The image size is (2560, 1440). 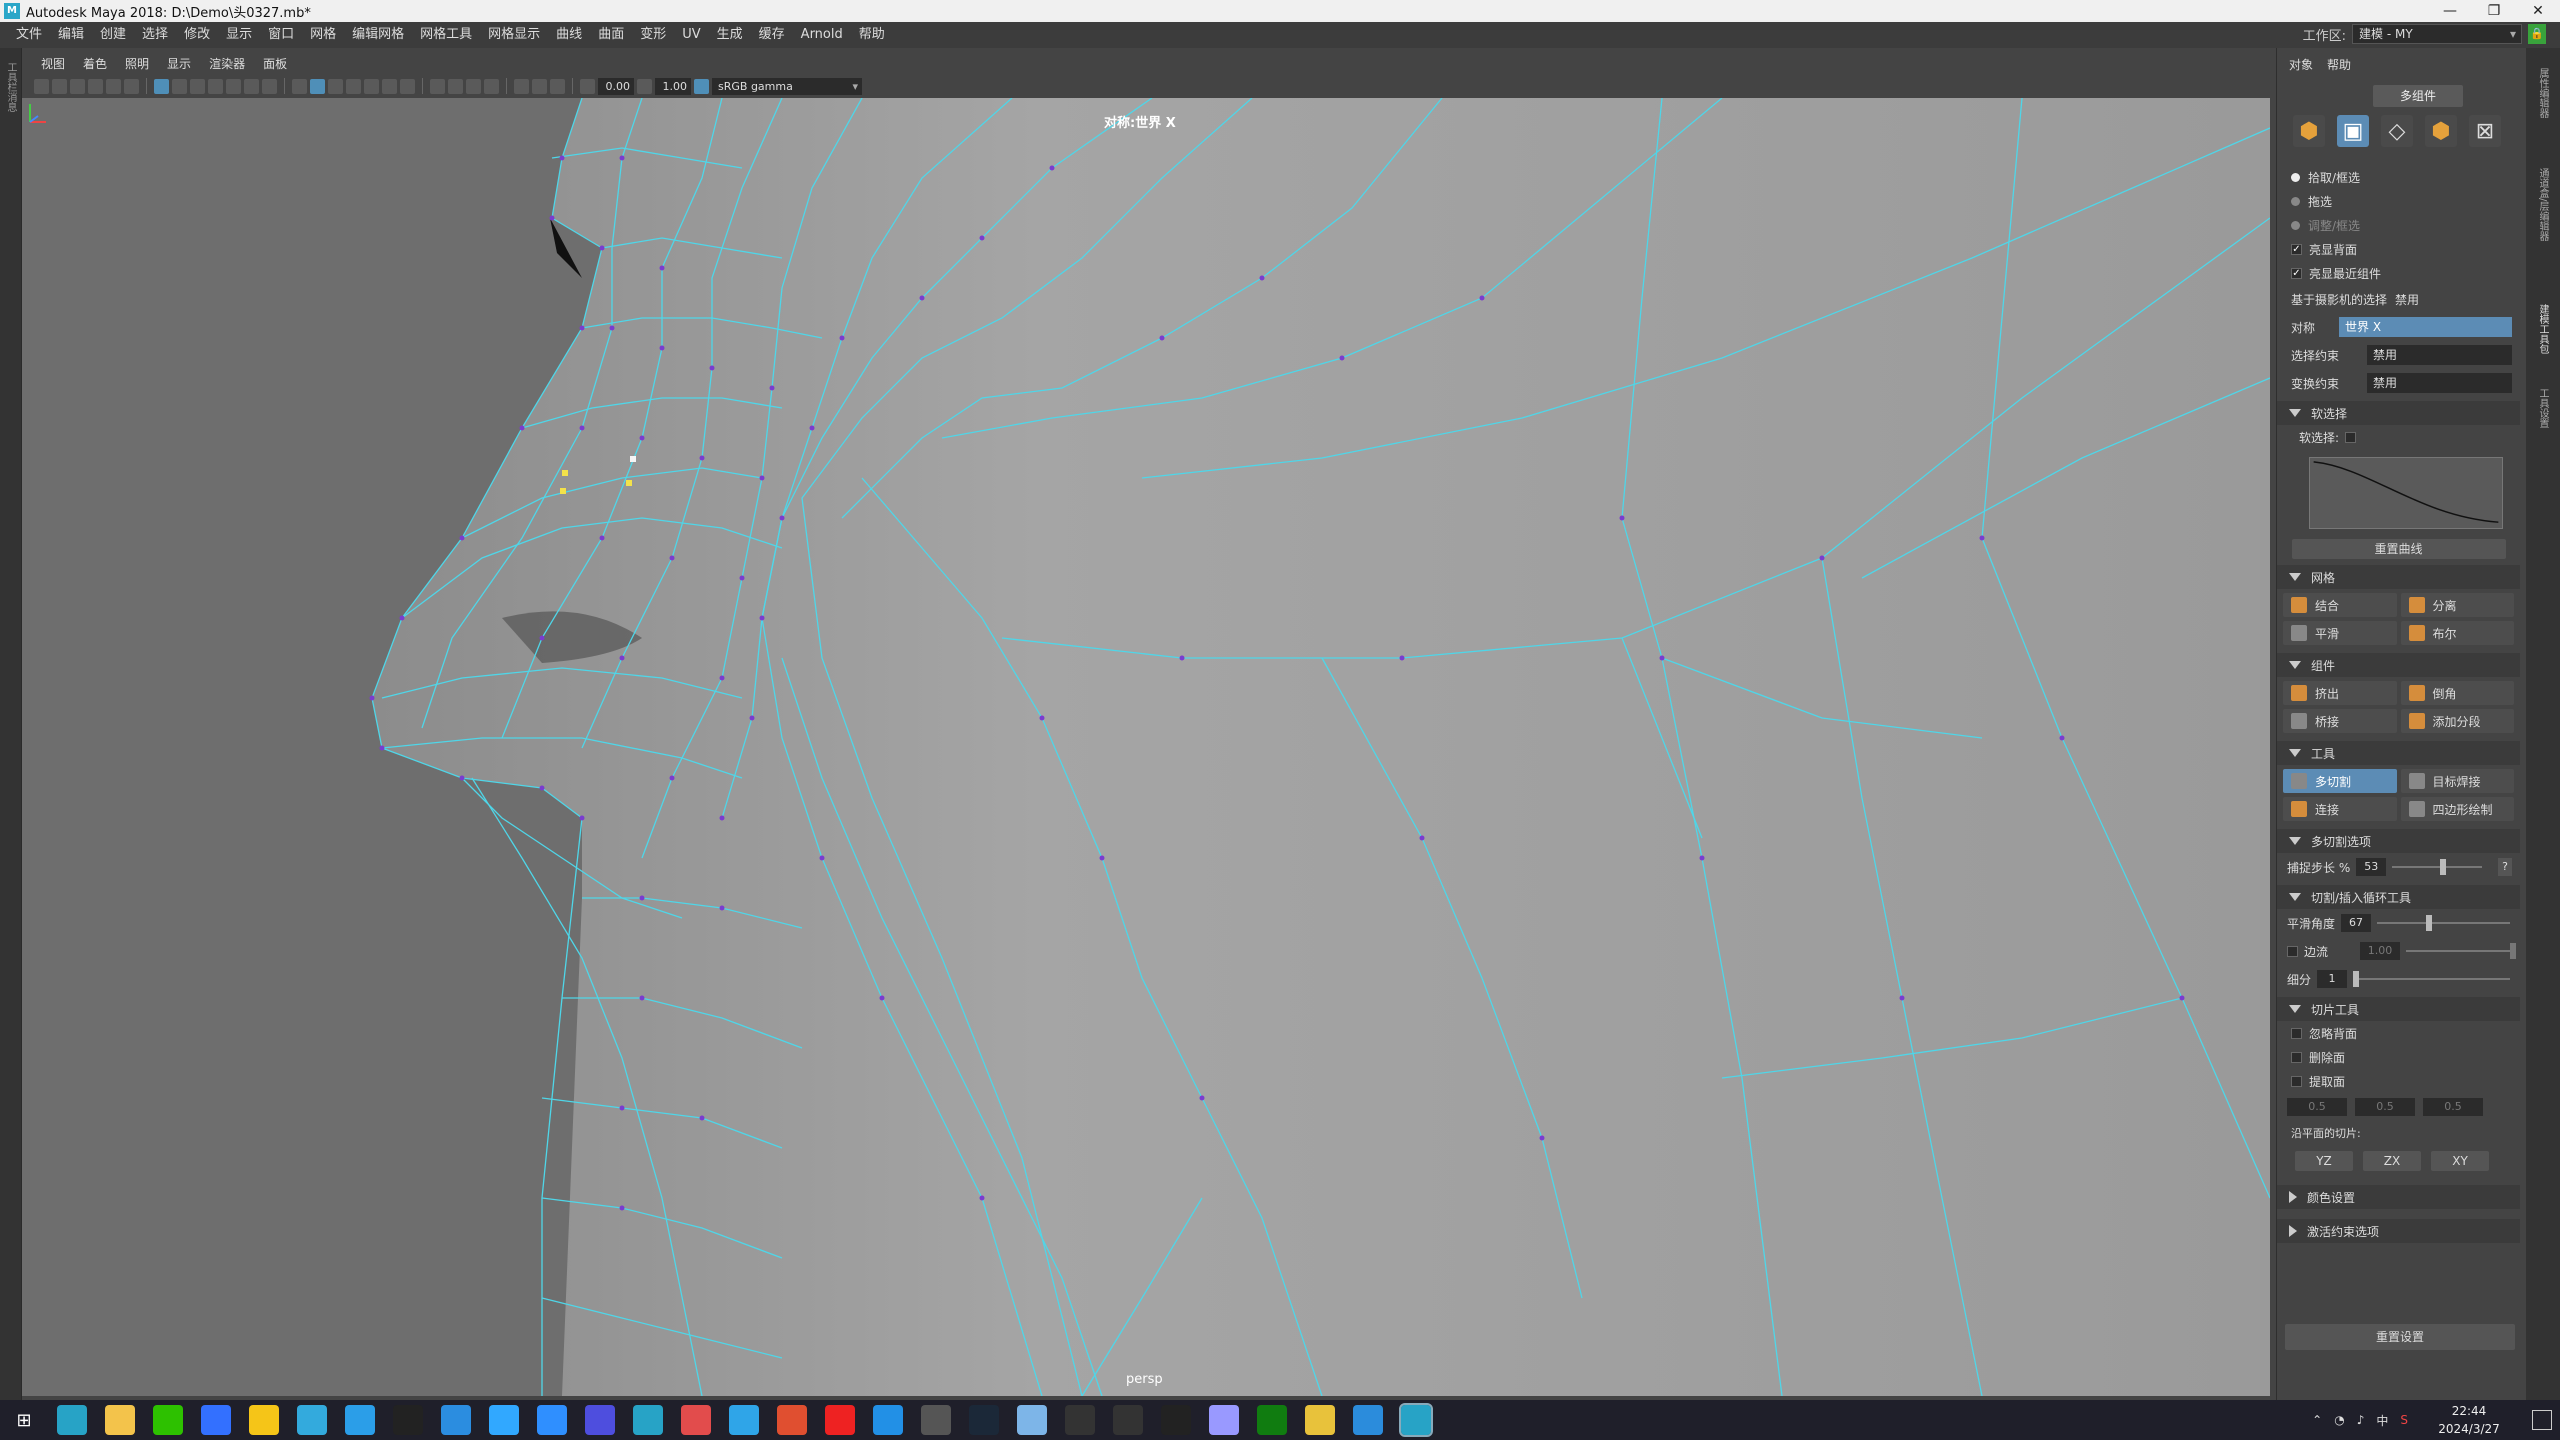 I want to click on plane-zx-button: ZX, so click(x=2392, y=1161).